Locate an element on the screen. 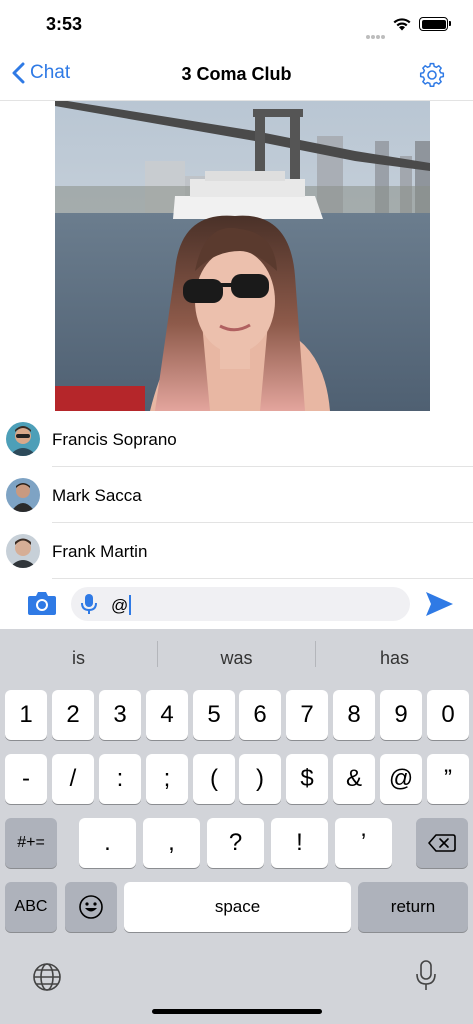 The width and height of the screenshot is (473, 1024). mention-name: Mark Sacca is located at coordinates (97, 495).